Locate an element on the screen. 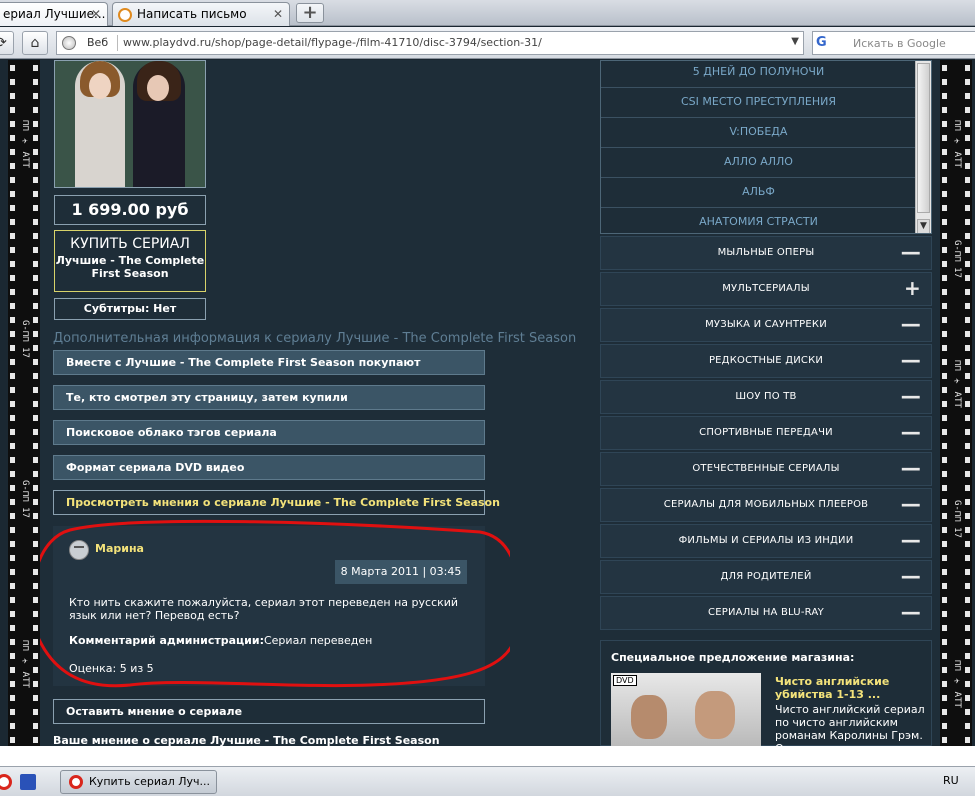 The height and width of the screenshot is (796, 975). search-box: G Искать в Google is located at coordinates (893, 43).